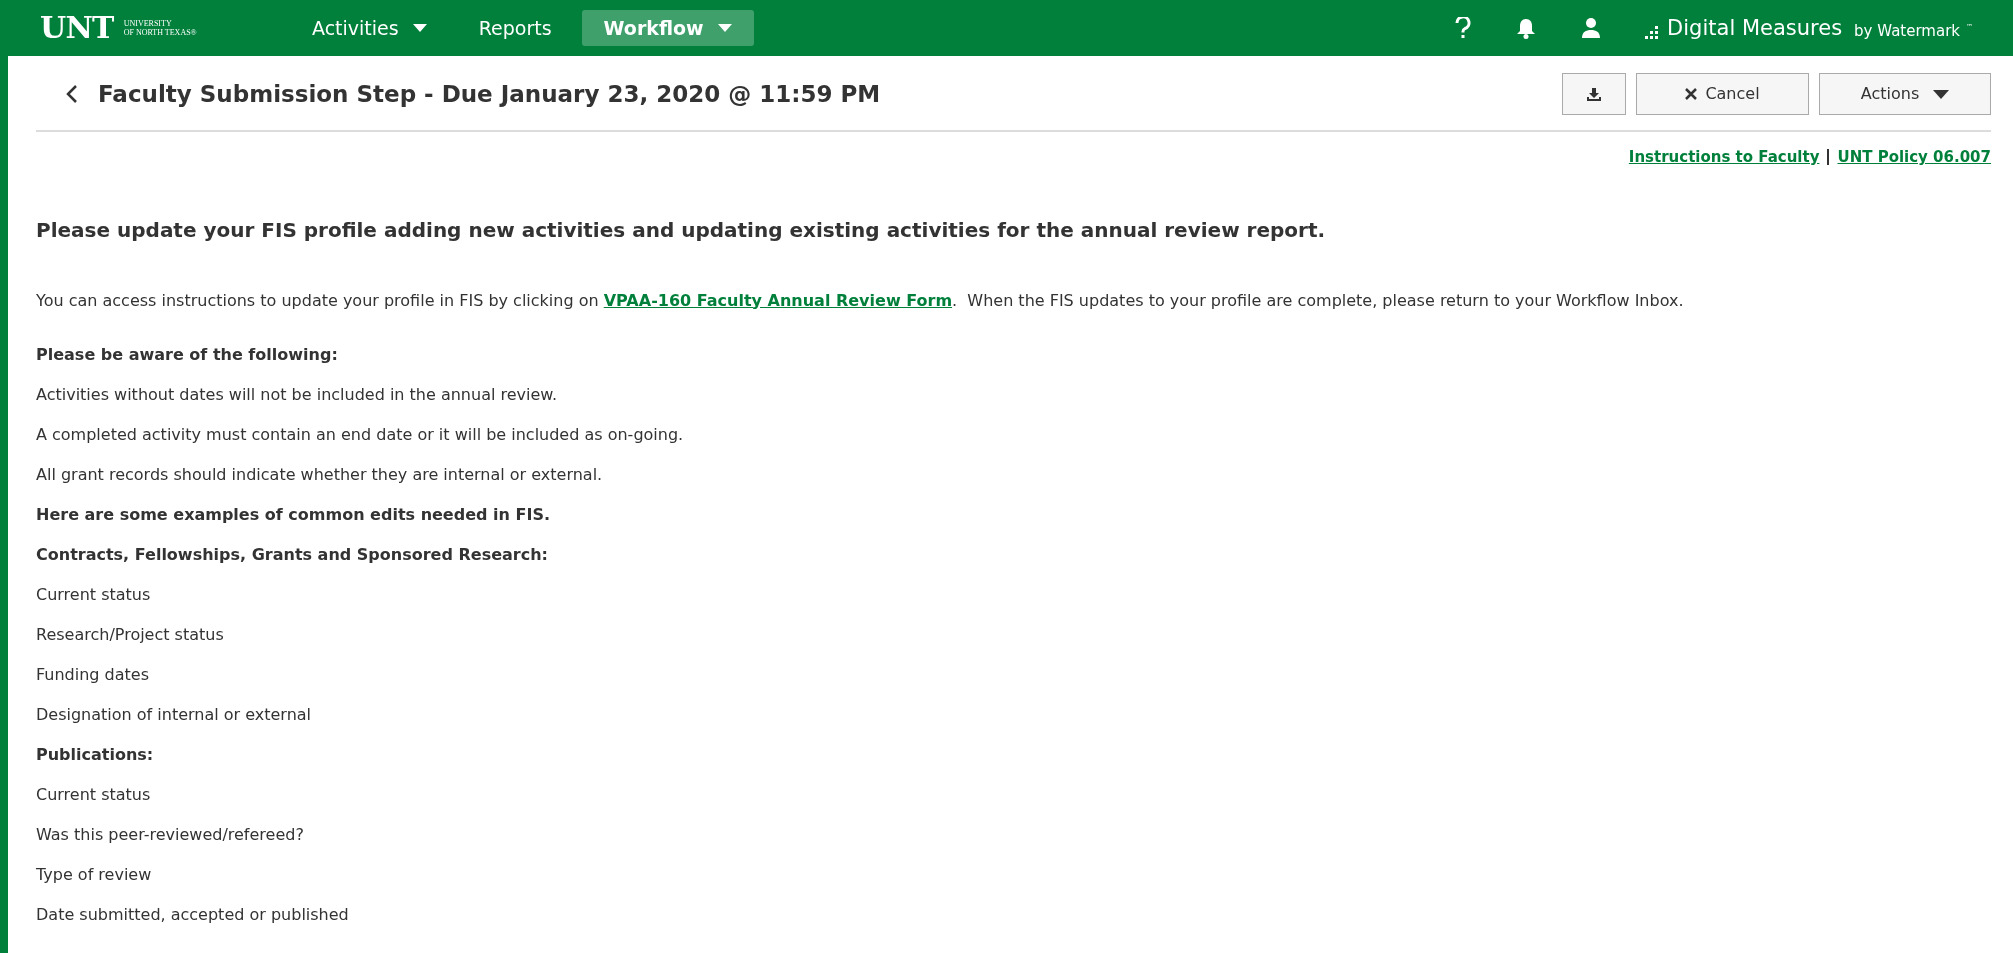 The height and width of the screenshot is (953, 2013). I want to click on help-icon, so click(1463, 28).